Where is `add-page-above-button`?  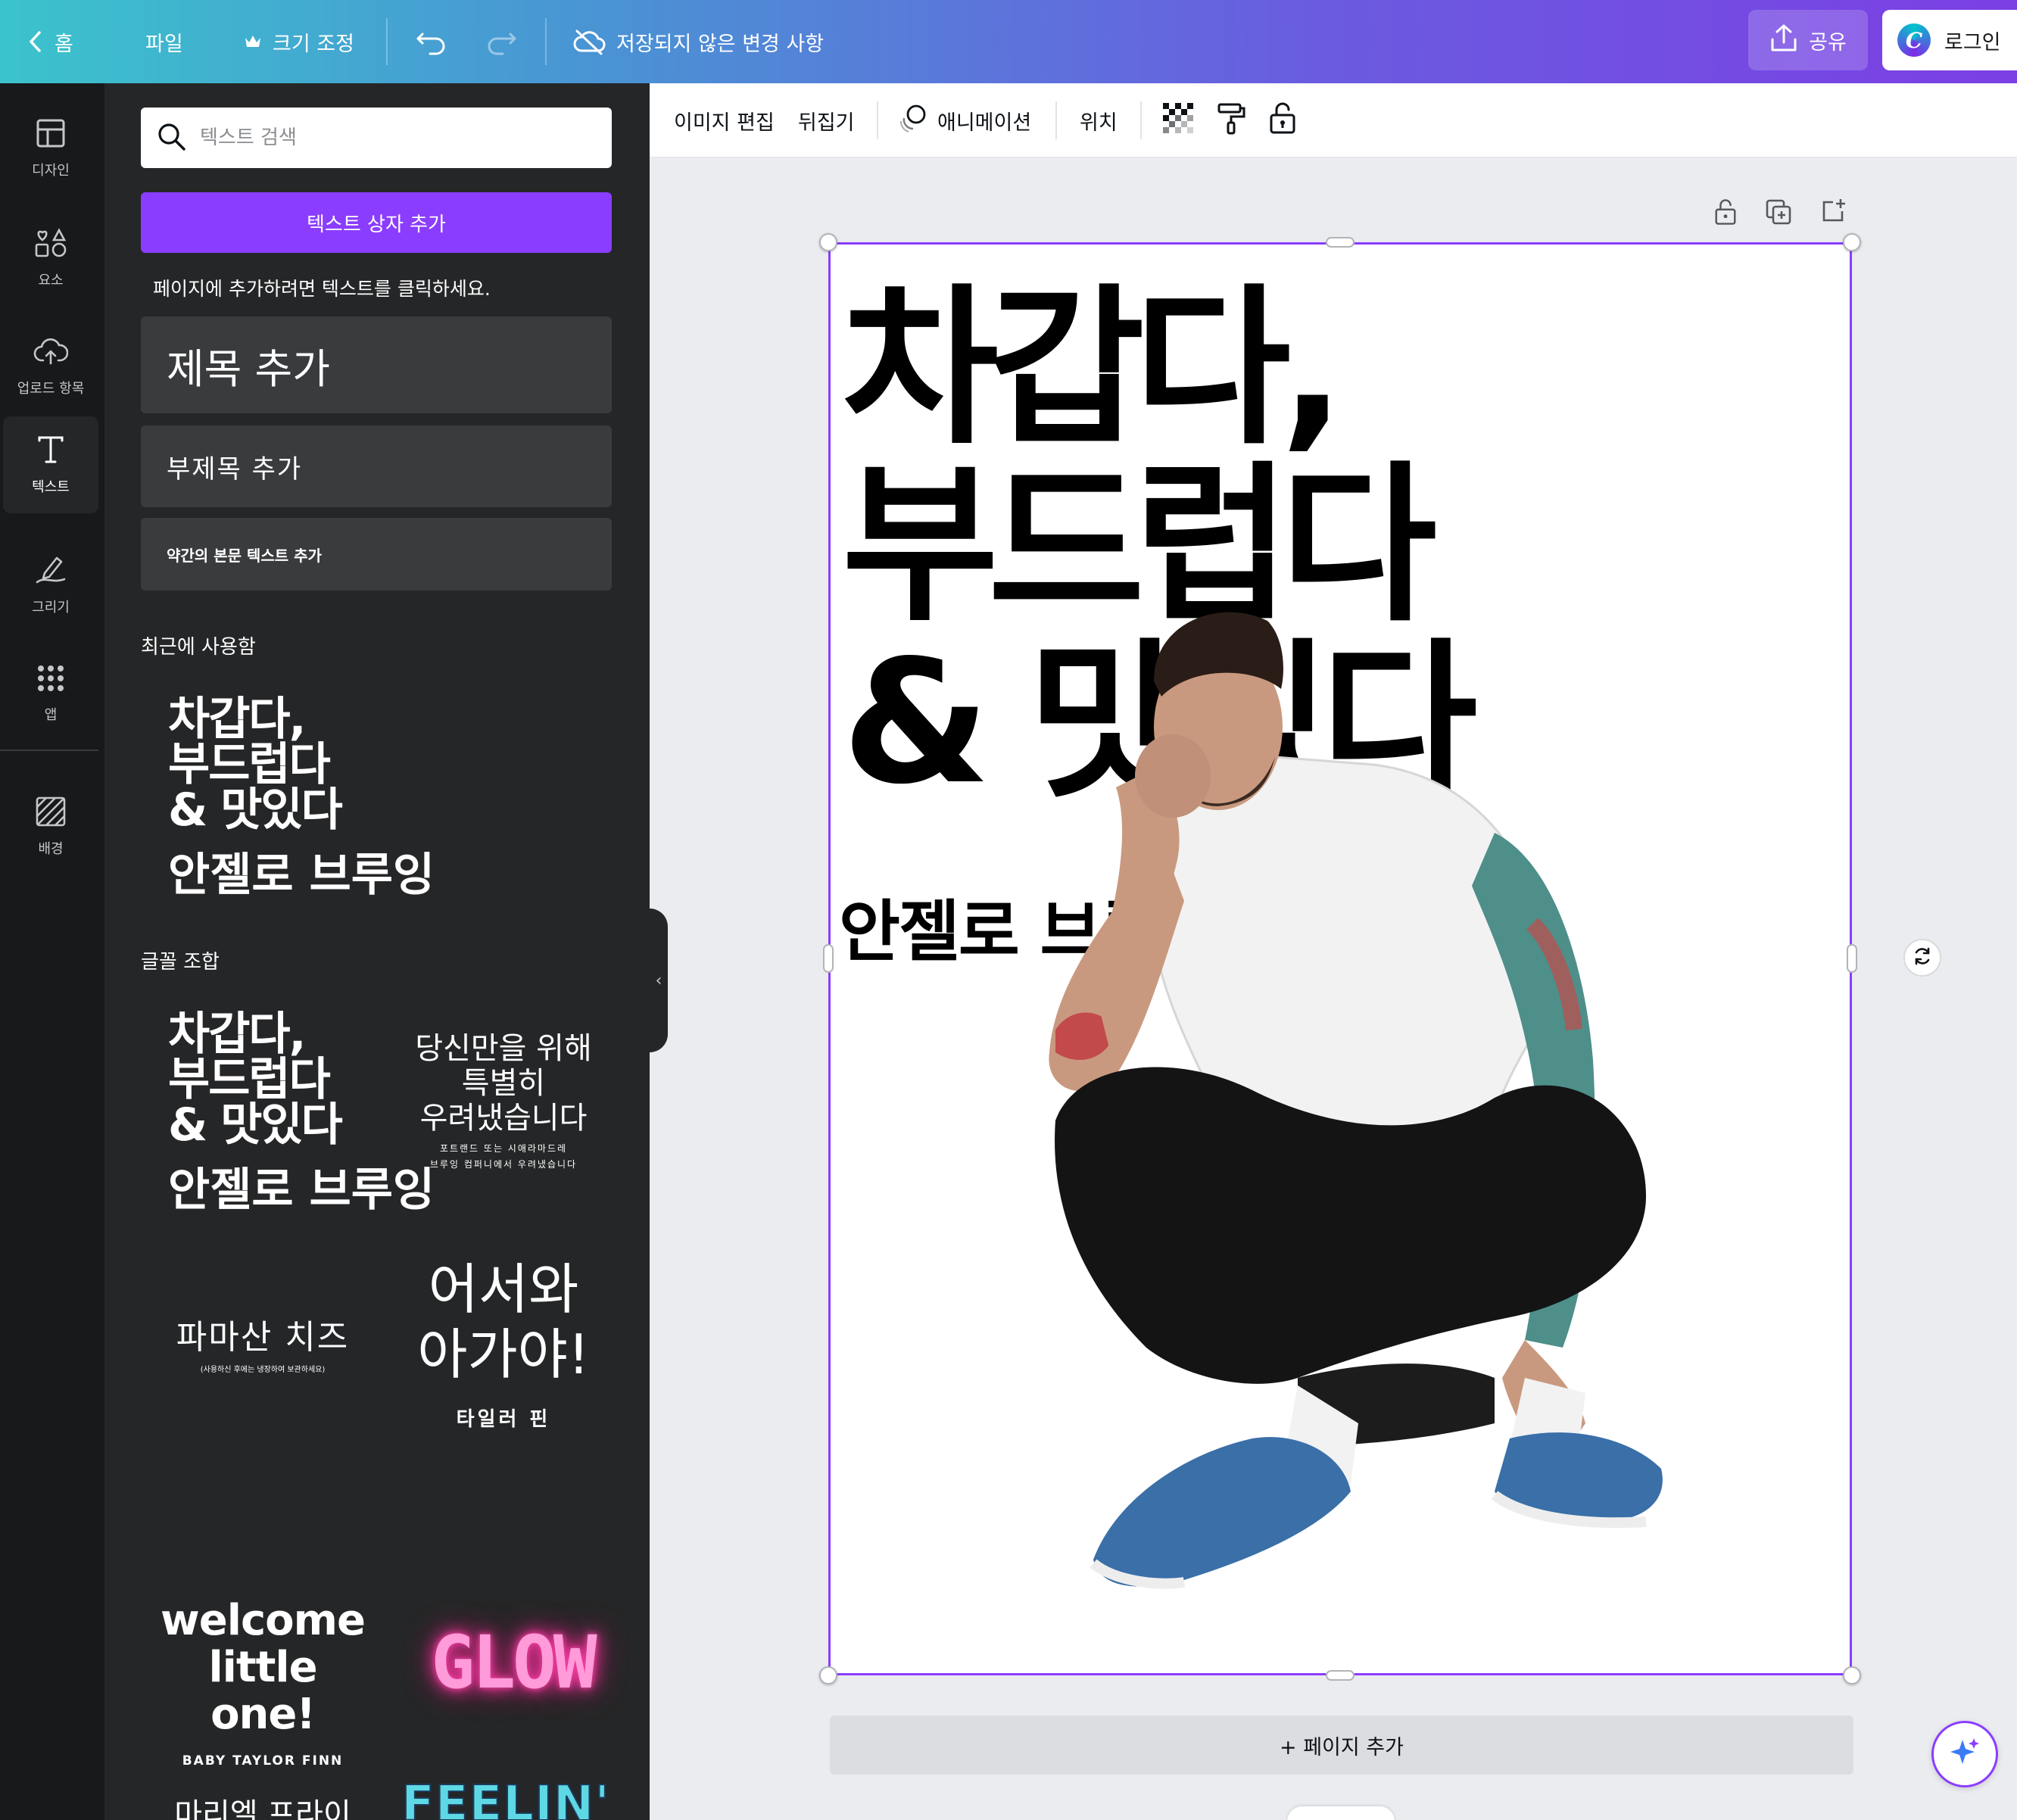 add-page-above-button is located at coordinates (1834, 212).